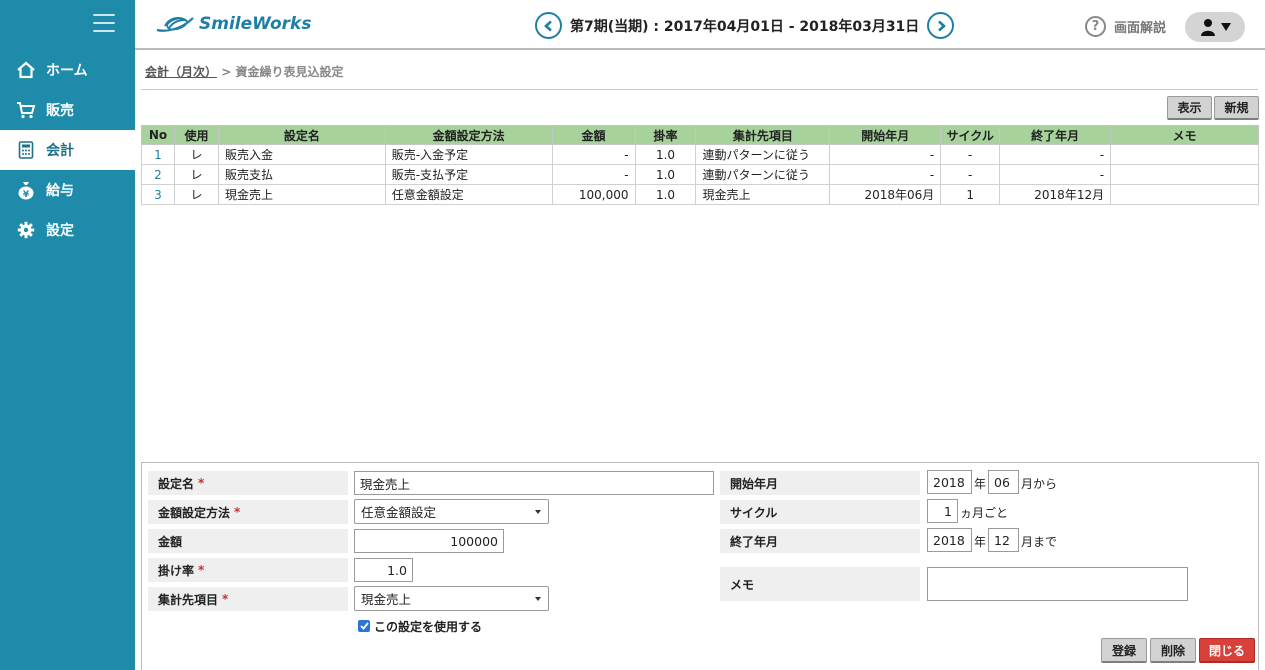  What do you see at coordinates (301, 174) in the screenshot?
I see `cell-name: 販売支払` at bounding box center [301, 174].